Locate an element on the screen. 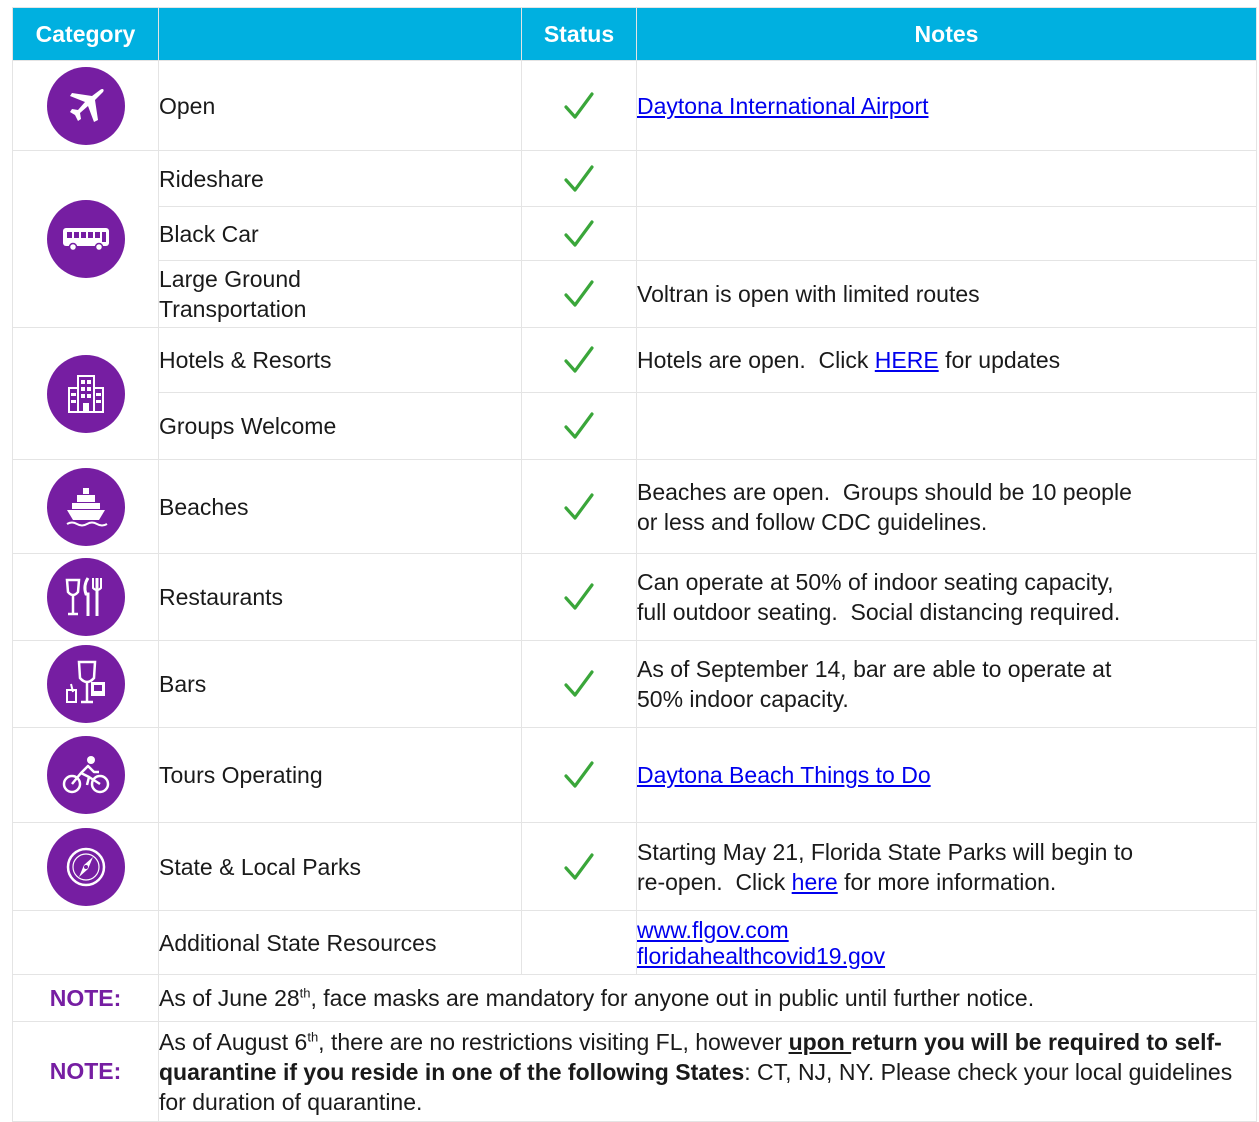 This screenshot has height=1122, width=1259. drinks-icon is located at coordinates (85, 684).